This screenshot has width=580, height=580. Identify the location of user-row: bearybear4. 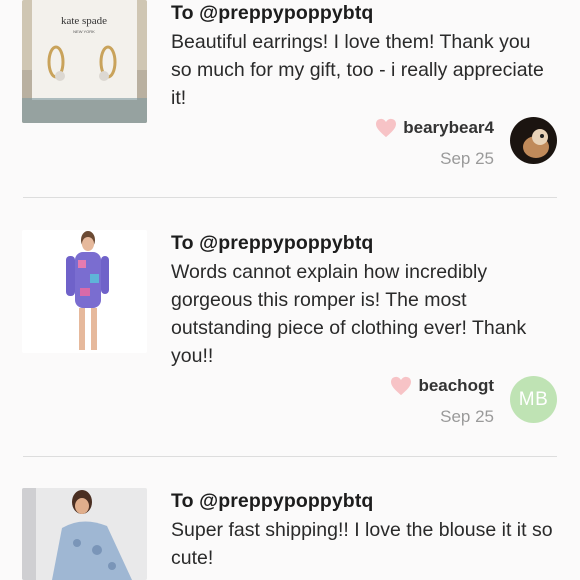
(434, 128).